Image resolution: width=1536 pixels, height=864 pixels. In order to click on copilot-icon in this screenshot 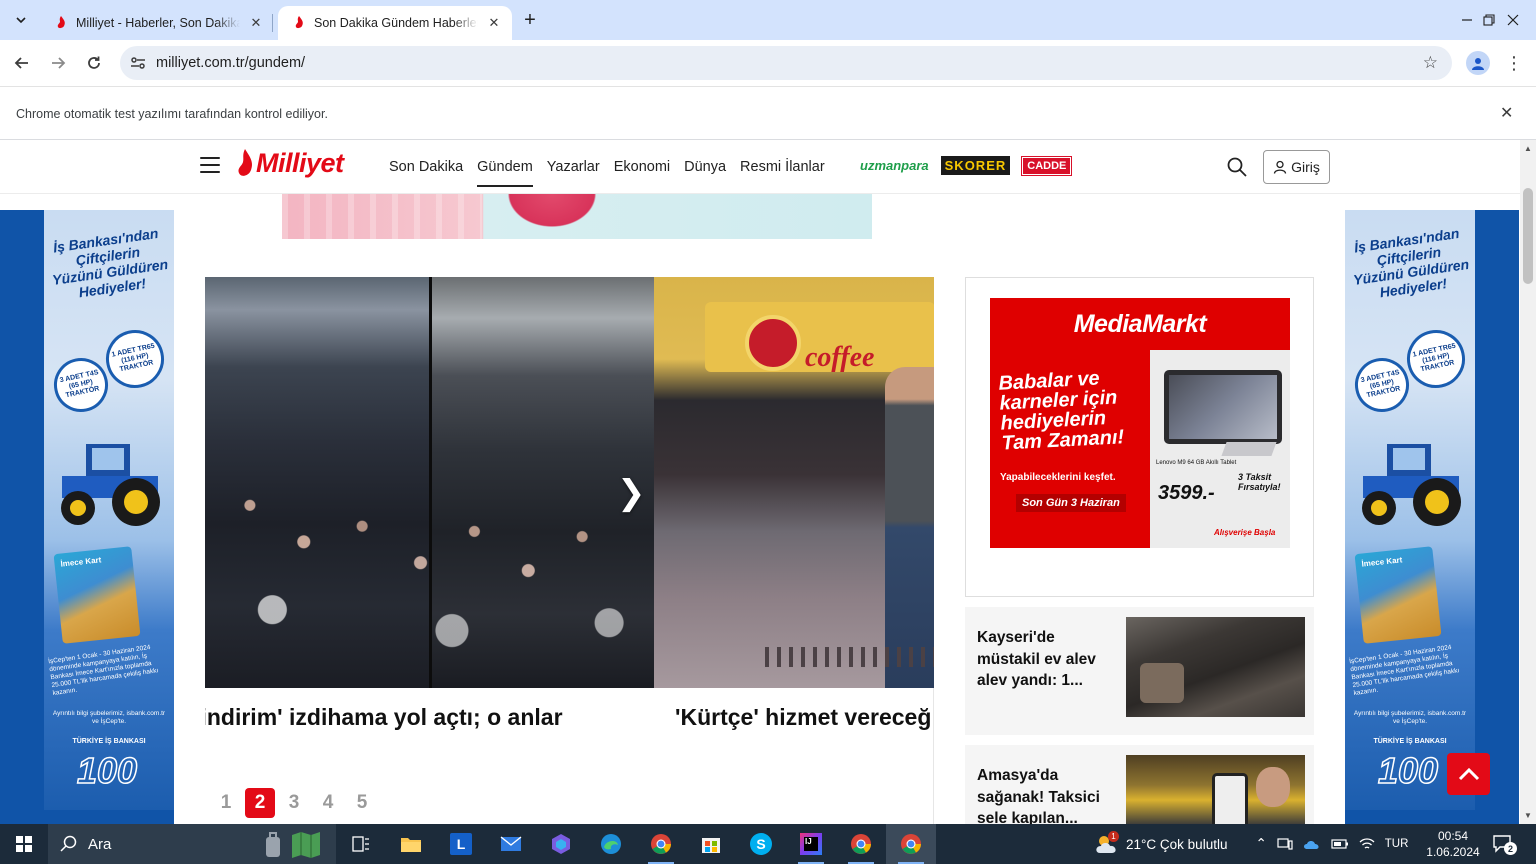, I will do `click(561, 844)`.